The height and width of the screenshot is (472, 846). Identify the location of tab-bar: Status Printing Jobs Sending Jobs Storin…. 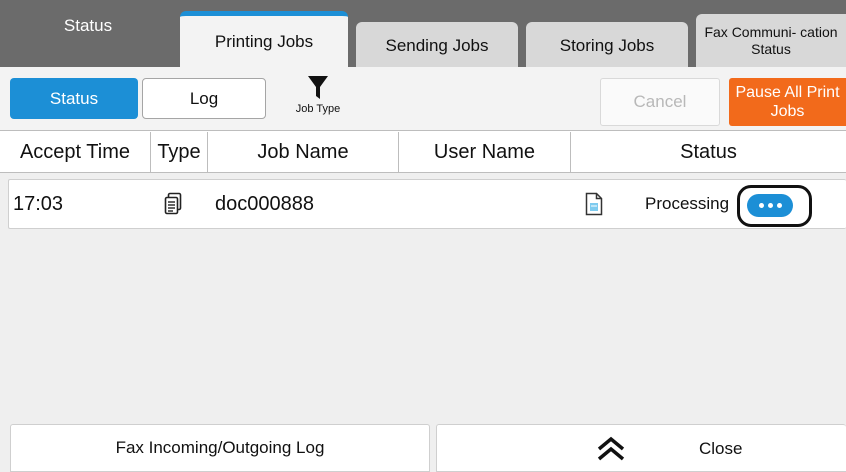
(423, 33).